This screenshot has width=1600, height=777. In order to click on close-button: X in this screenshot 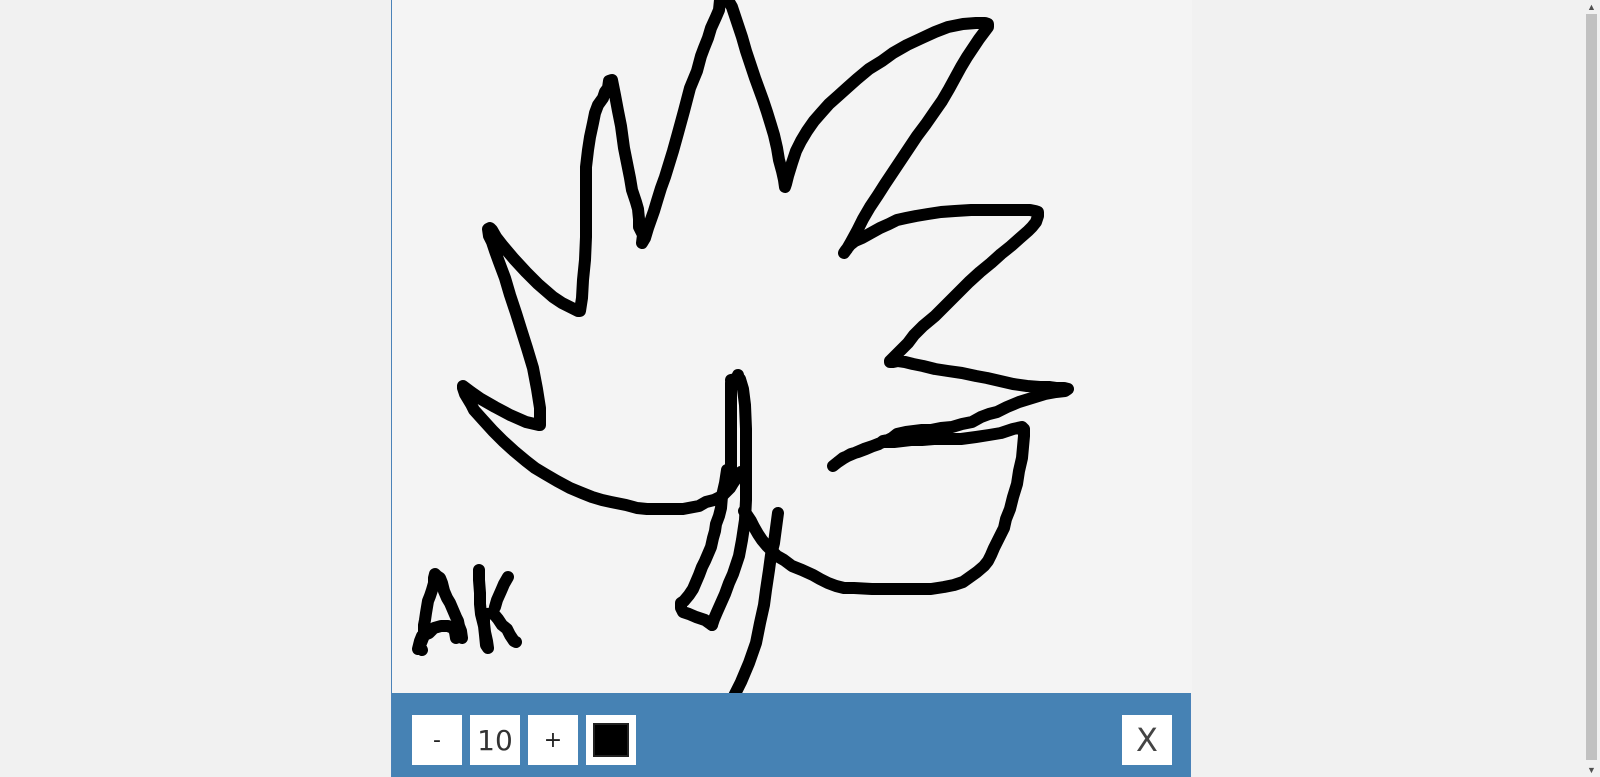, I will do `click(1147, 740)`.